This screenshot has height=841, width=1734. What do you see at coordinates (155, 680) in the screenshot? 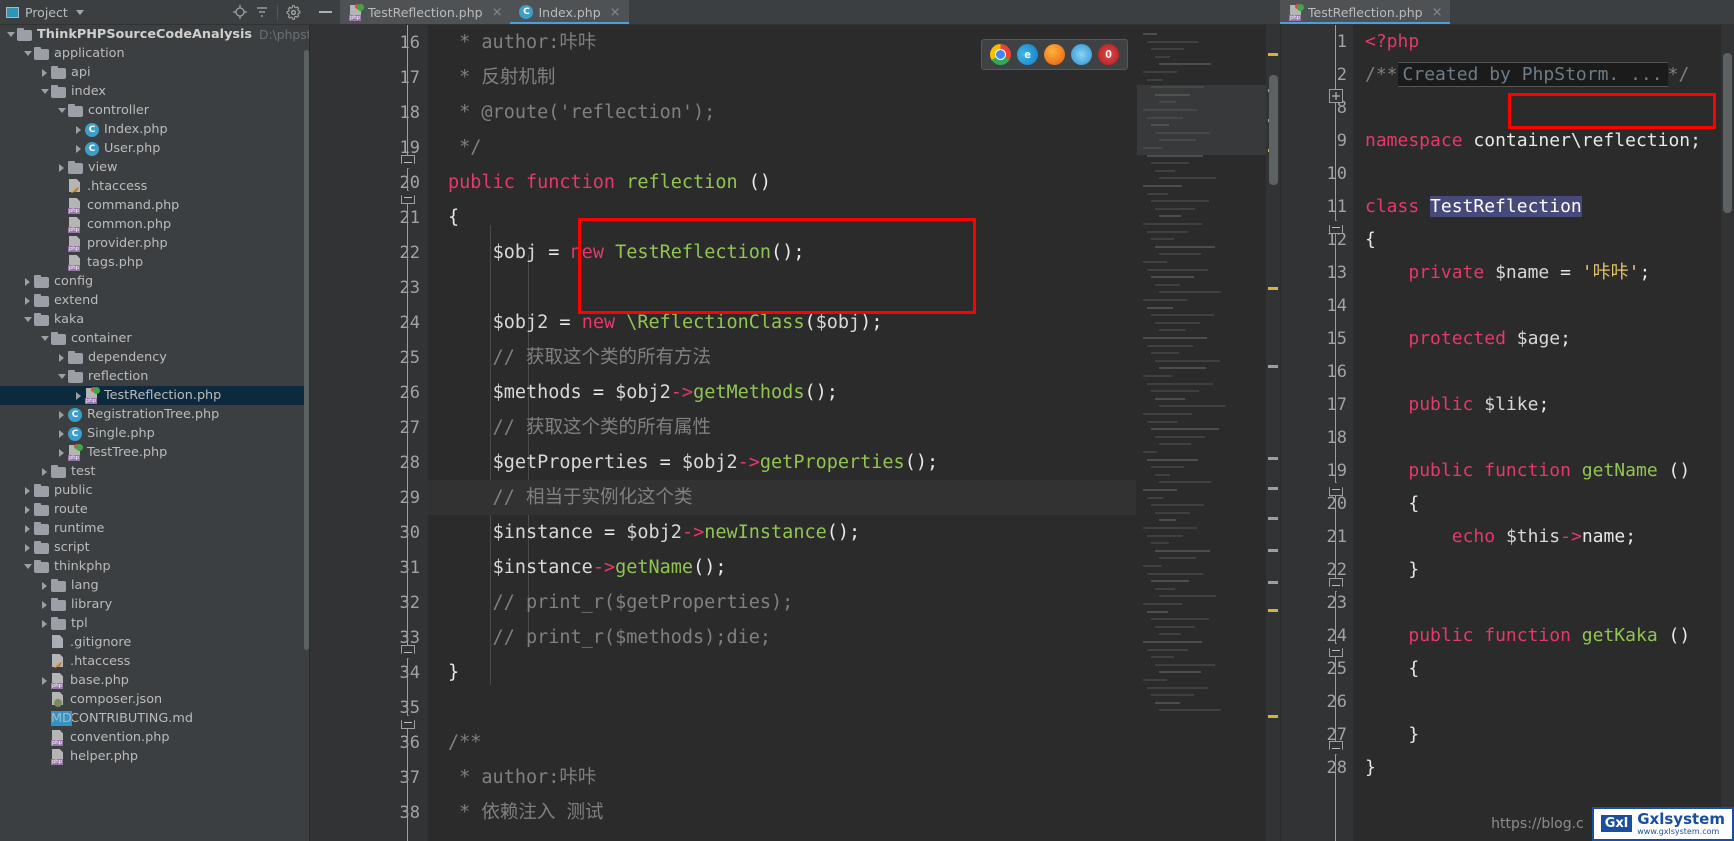
I see `tree-item-base-php: base.php` at bounding box center [155, 680].